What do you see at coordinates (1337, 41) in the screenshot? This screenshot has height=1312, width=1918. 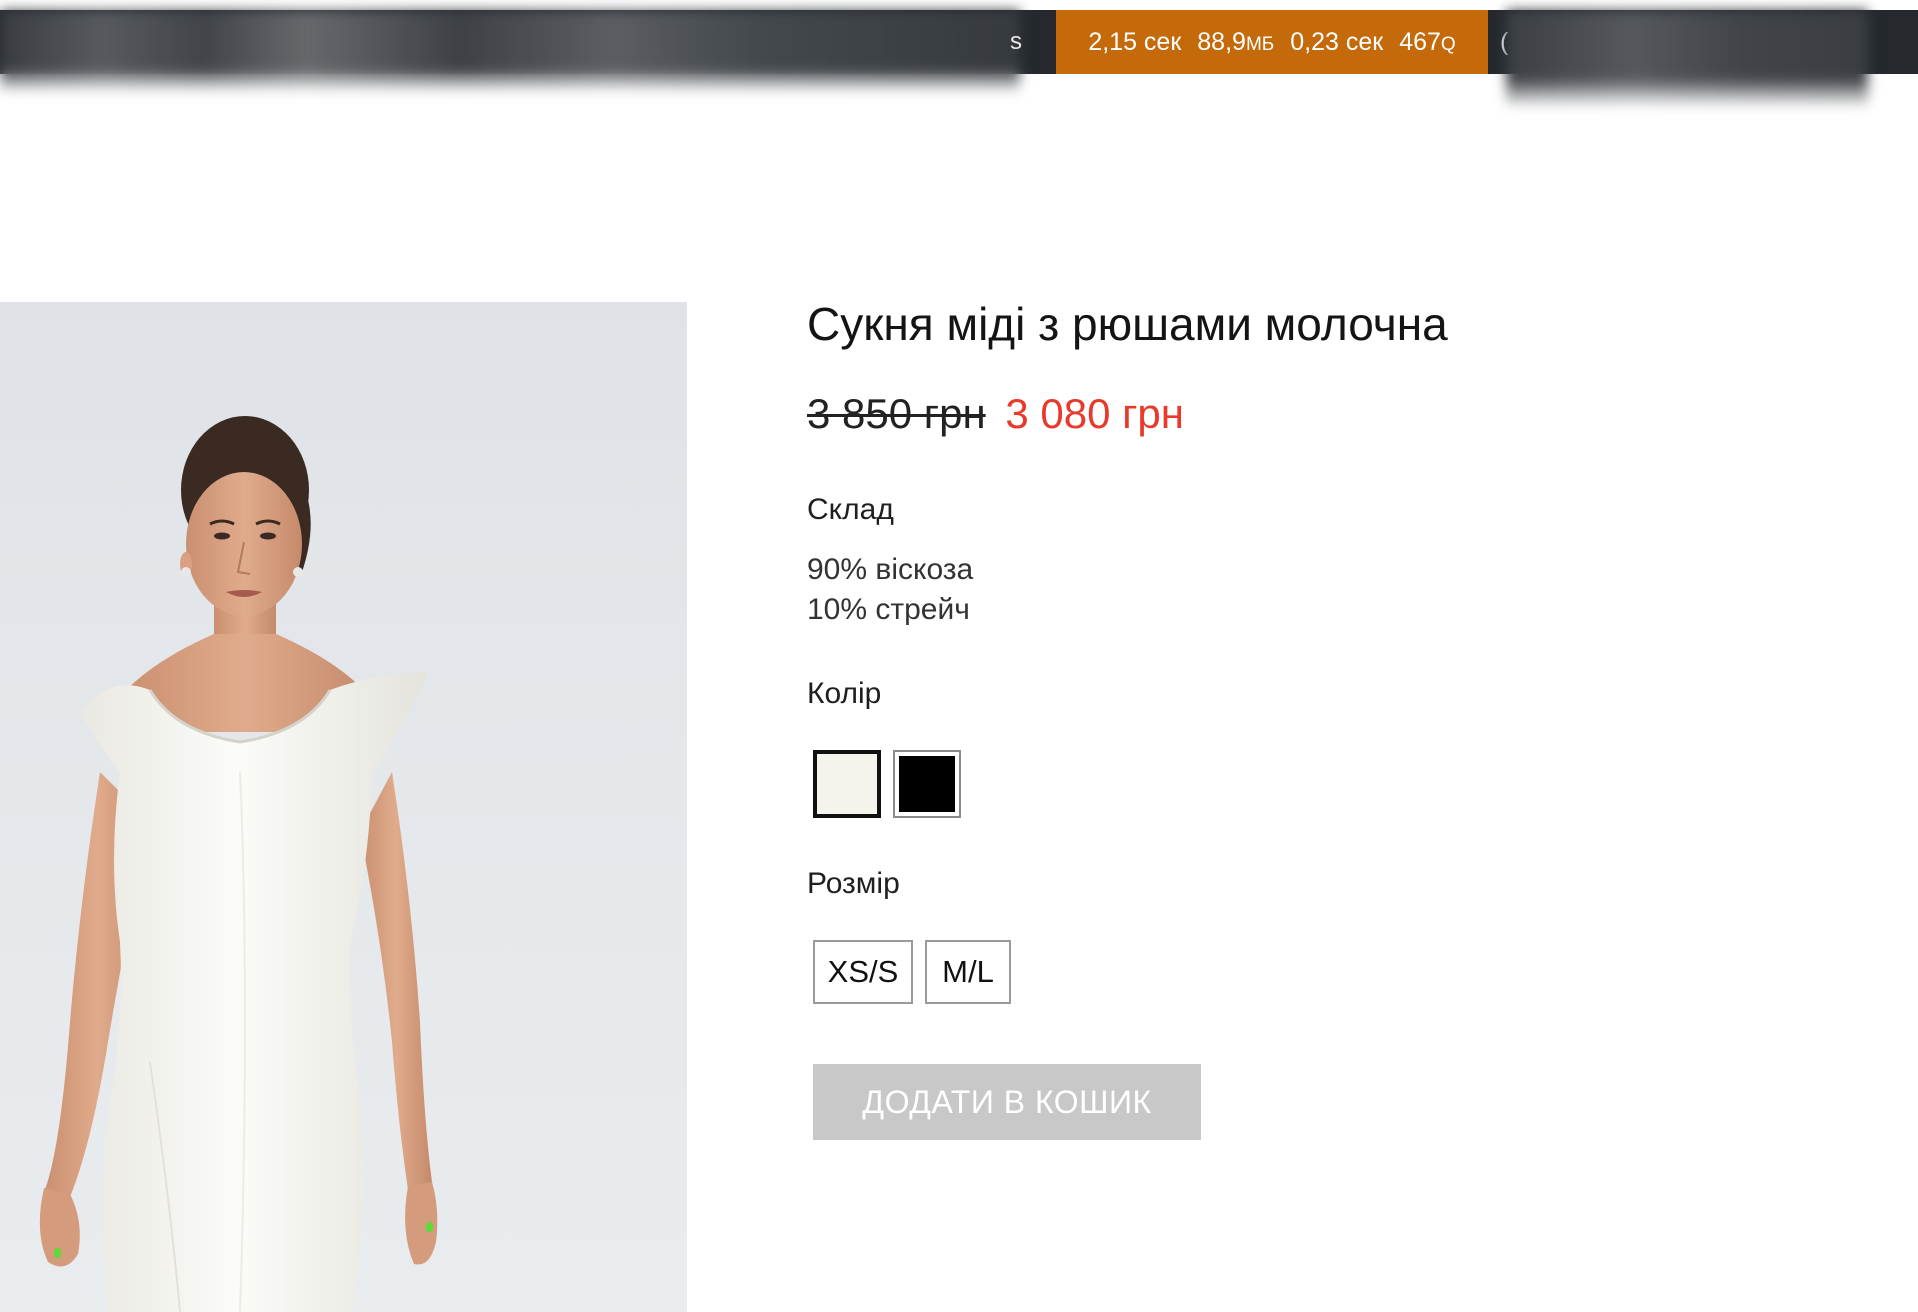 I see `stat-query-time: 0,23 сек` at bounding box center [1337, 41].